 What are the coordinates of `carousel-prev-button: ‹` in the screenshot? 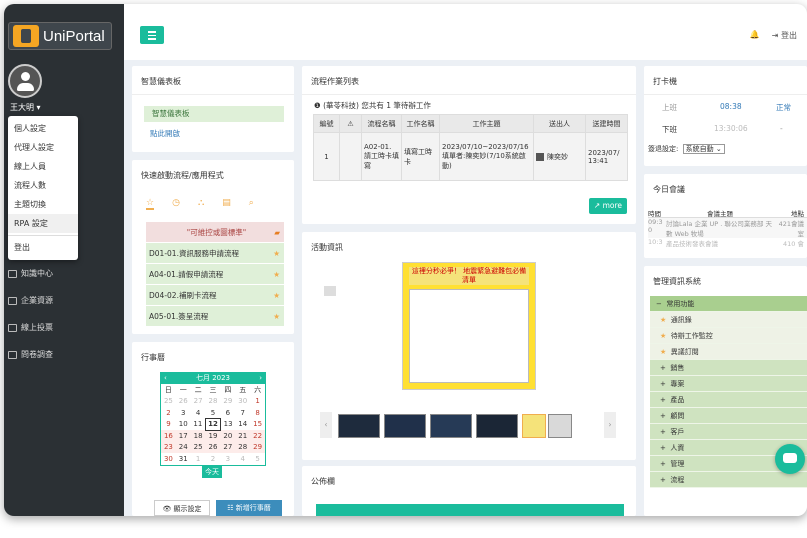 It's located at (326, 425).